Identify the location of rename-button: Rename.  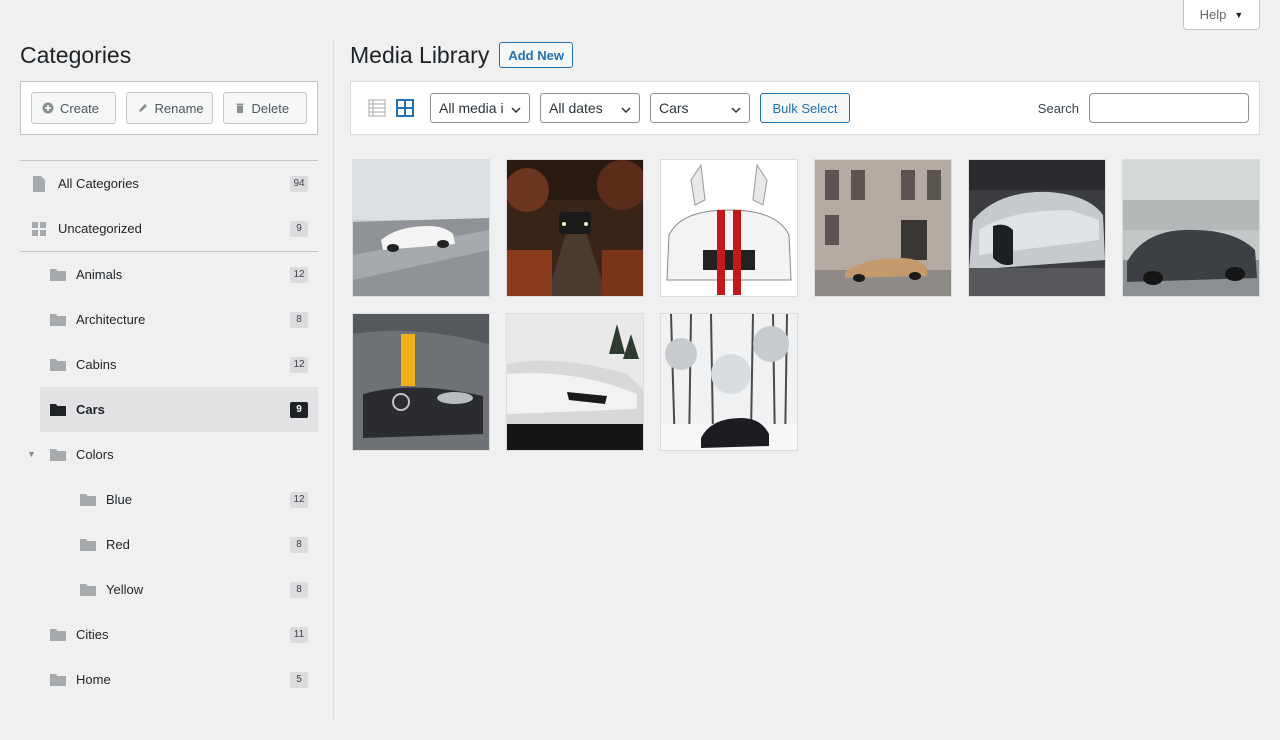
(169, 108).